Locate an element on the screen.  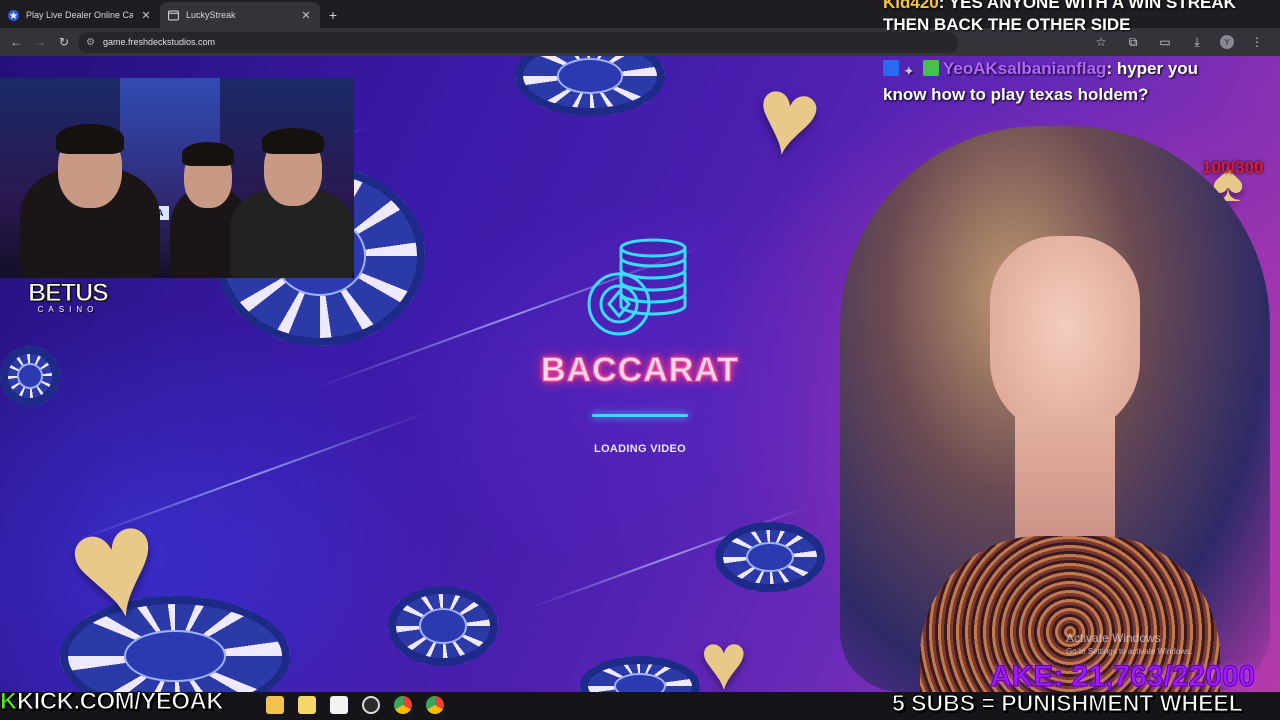
activate-title: Activate Windows is located at coordinates (1113, 638).